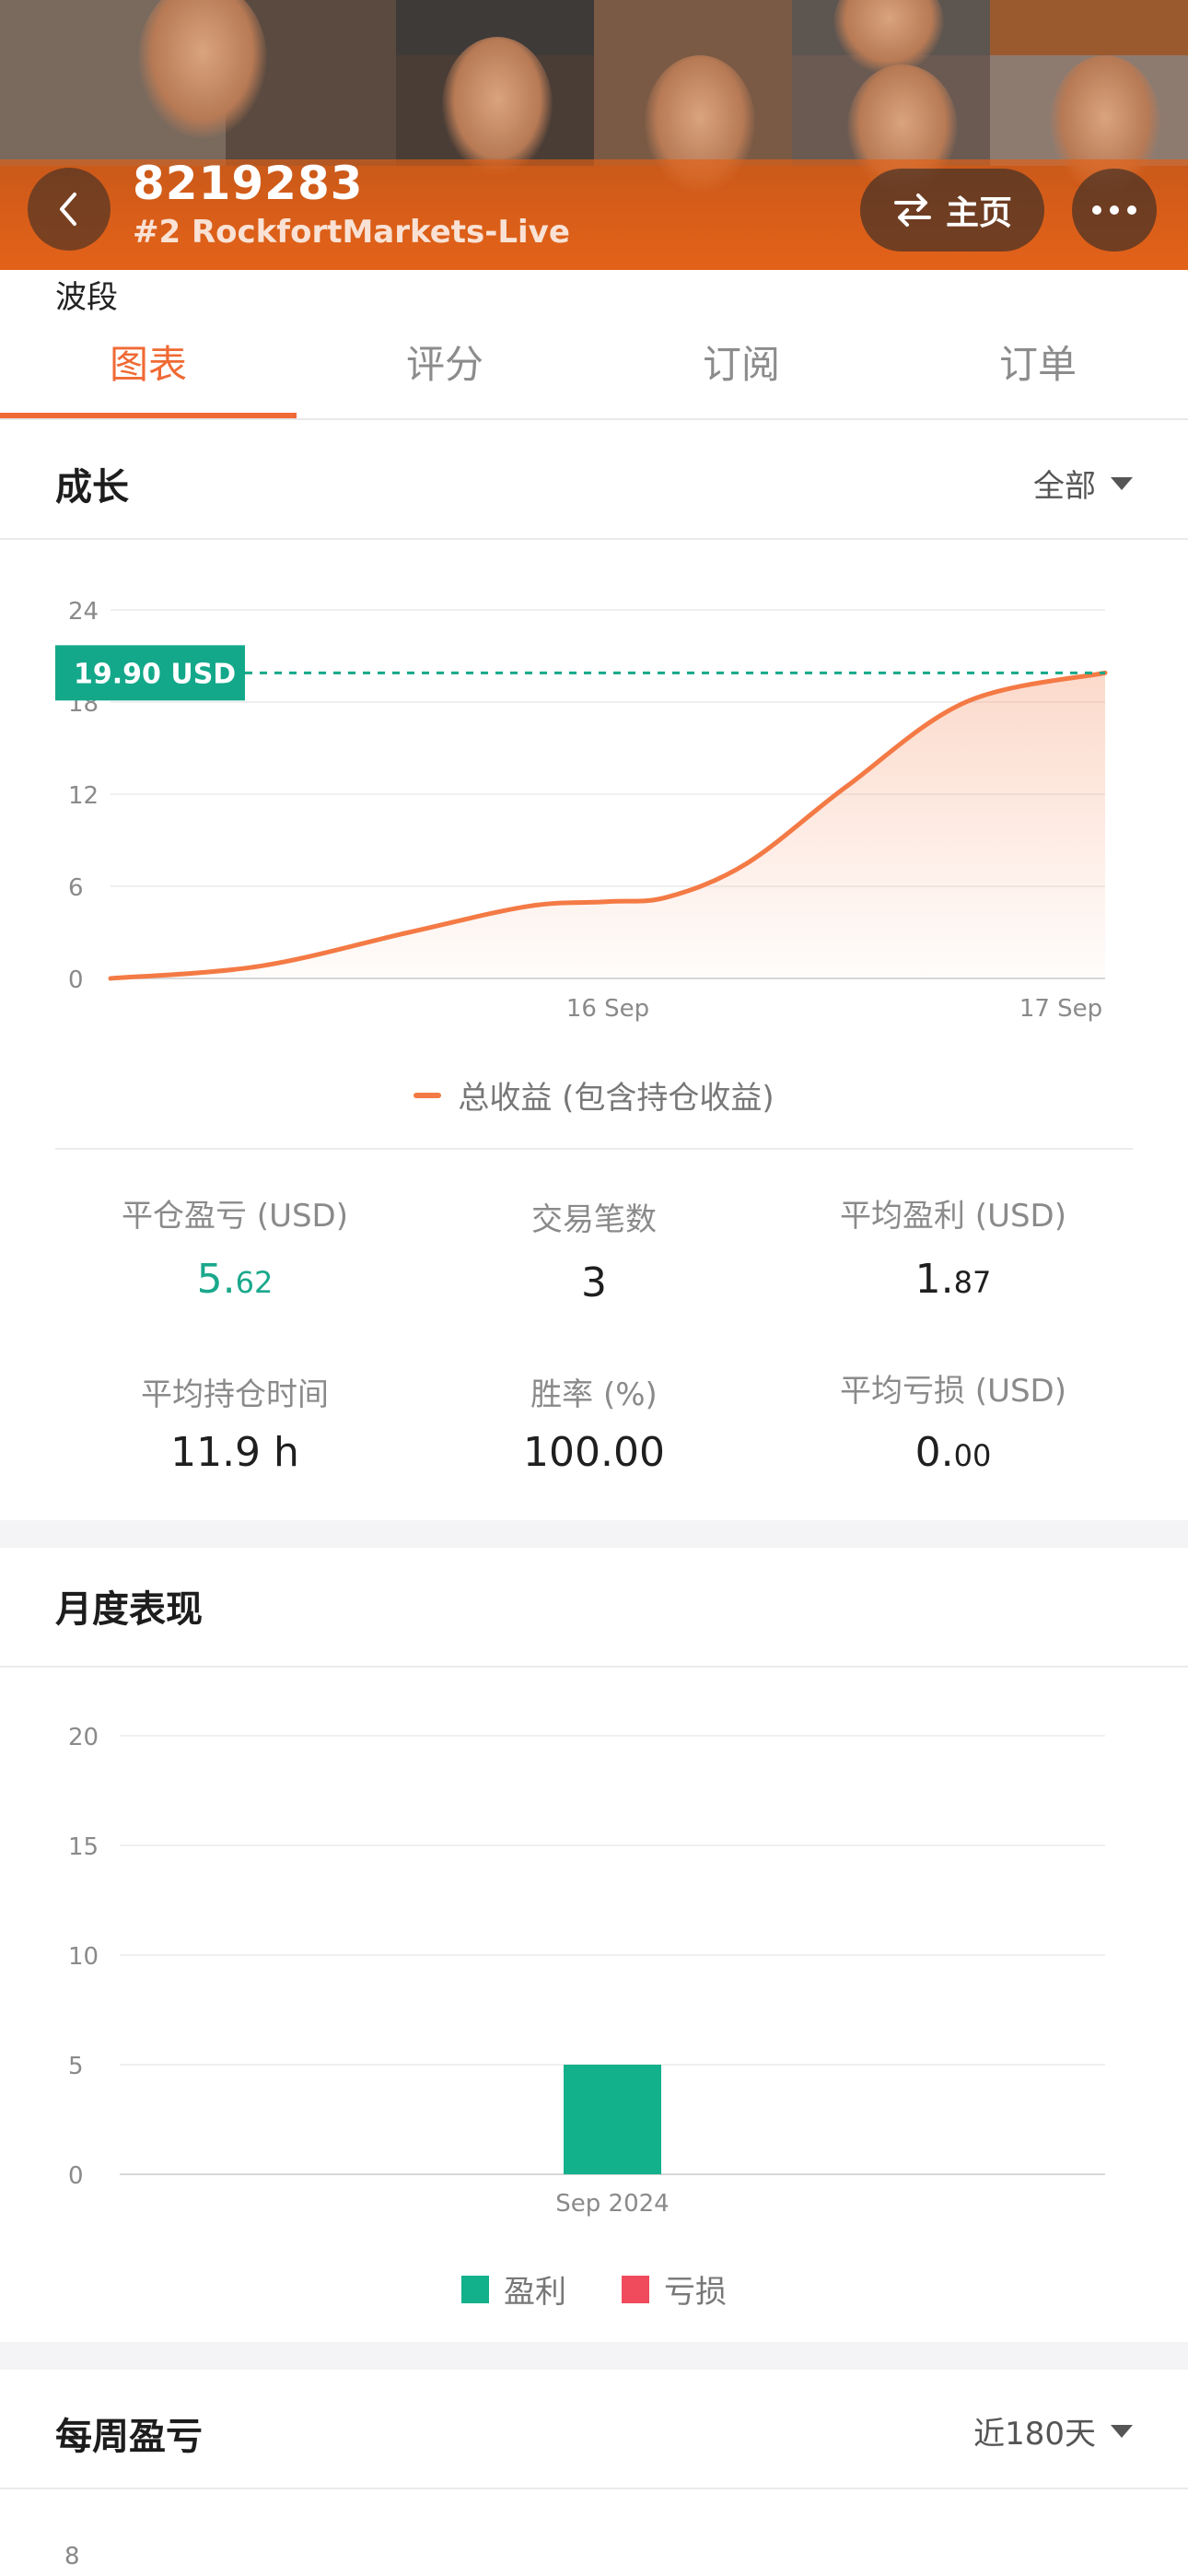  Describe the element at coordinates (445, 362) in the screenshot. I see `tab-rating: 评分` at that location.